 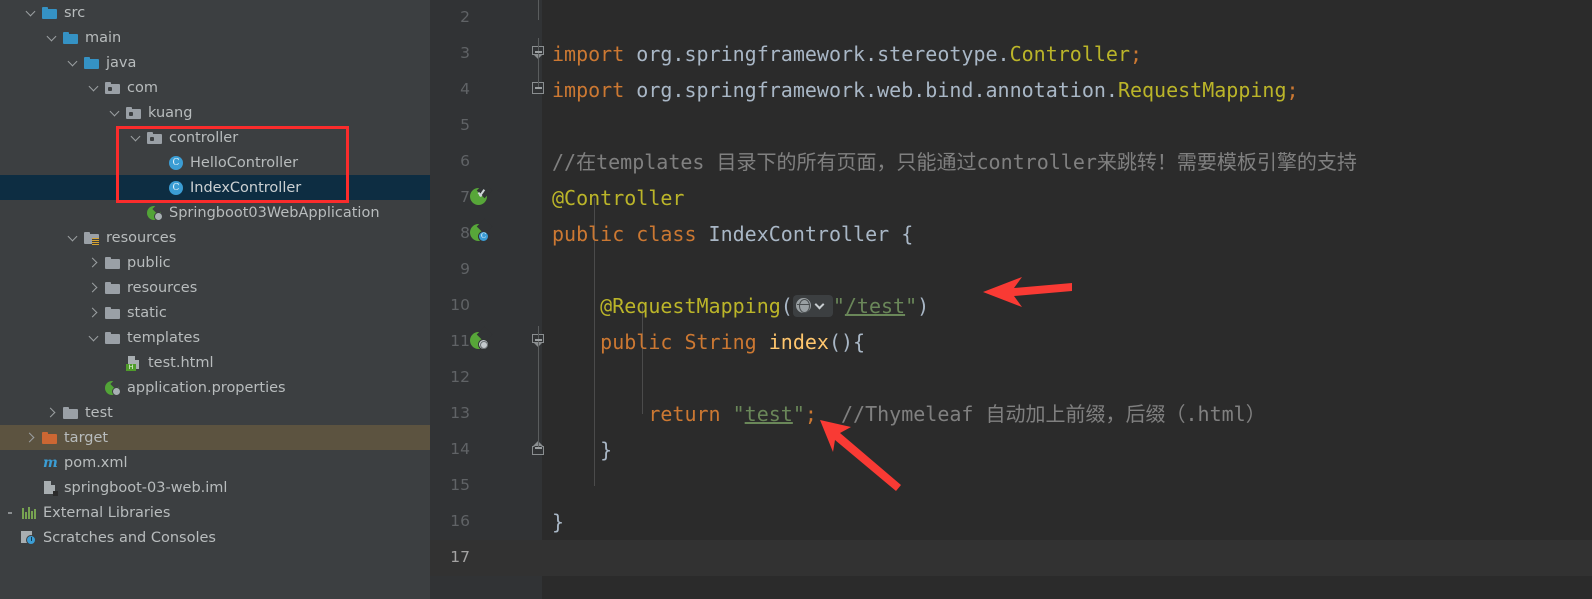 What do you see at coordinates (215, 537) in the screenshot?
I see `tree-item-scratches-and-consoles: Scratches and Consoles` at bounding box center [215, 537].